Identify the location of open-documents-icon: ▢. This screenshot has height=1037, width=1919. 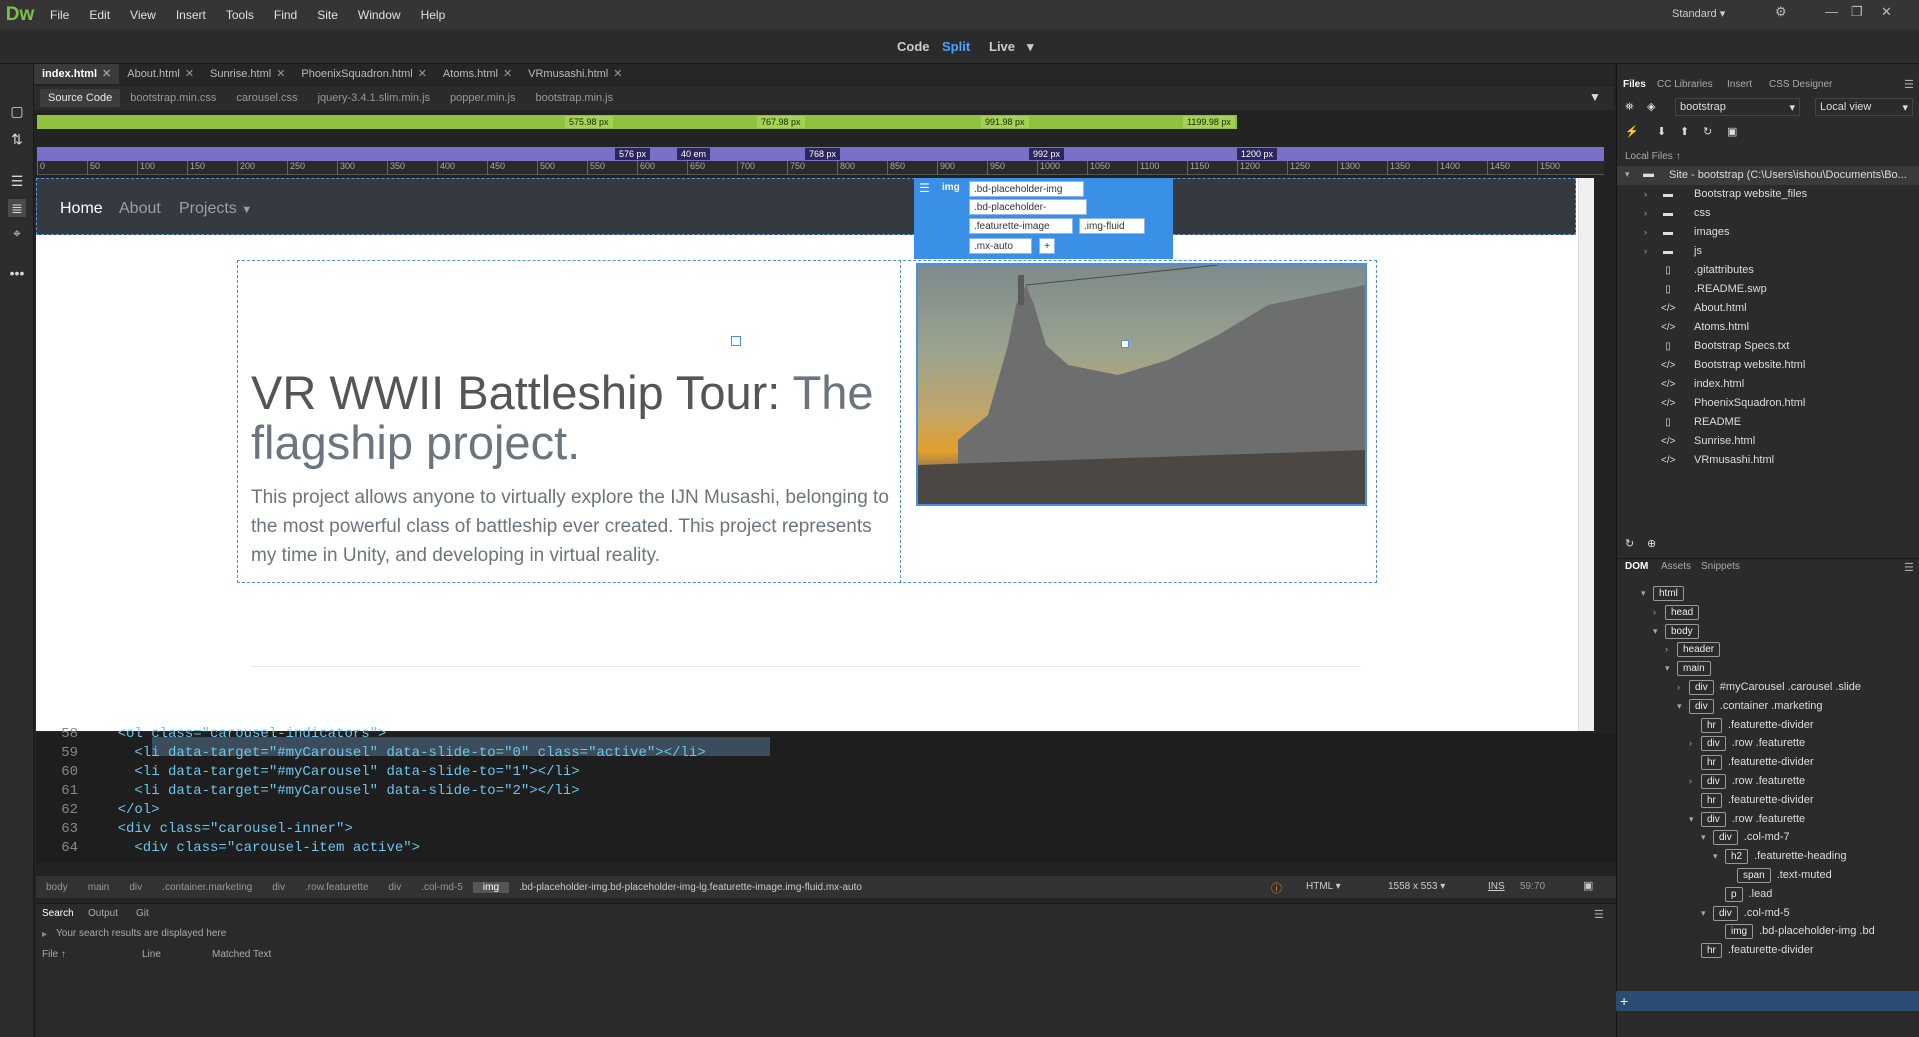
(17, 111).